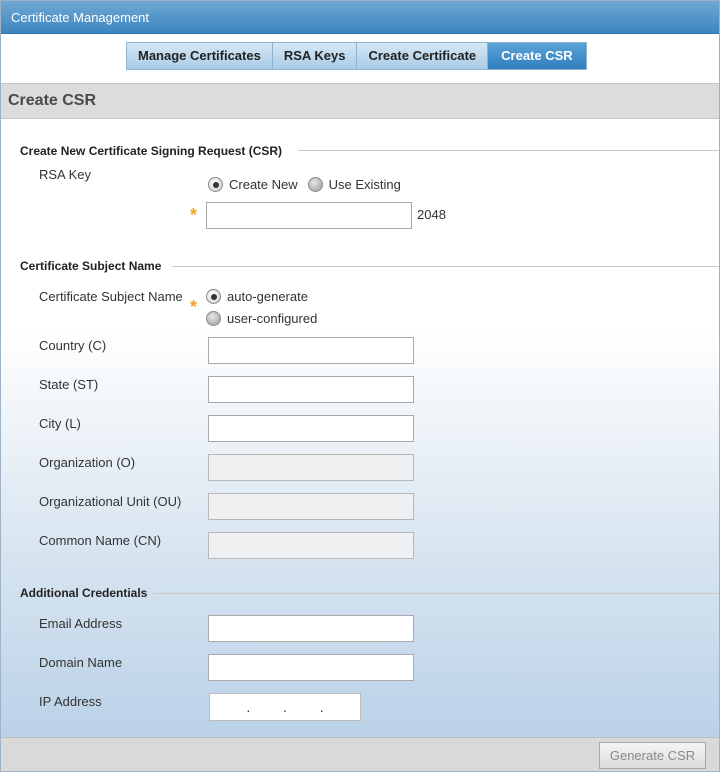 This screenshot has width=720, height=772. What do you see at coordinates (199, 56) in the screenshot?
I see `tab-manage-certificates: Manage Certificates` at bounding box center [199, 56].